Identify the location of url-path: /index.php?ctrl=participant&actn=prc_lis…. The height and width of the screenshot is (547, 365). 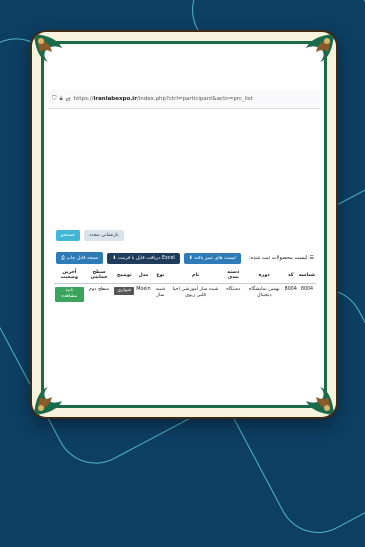
(194, 99).